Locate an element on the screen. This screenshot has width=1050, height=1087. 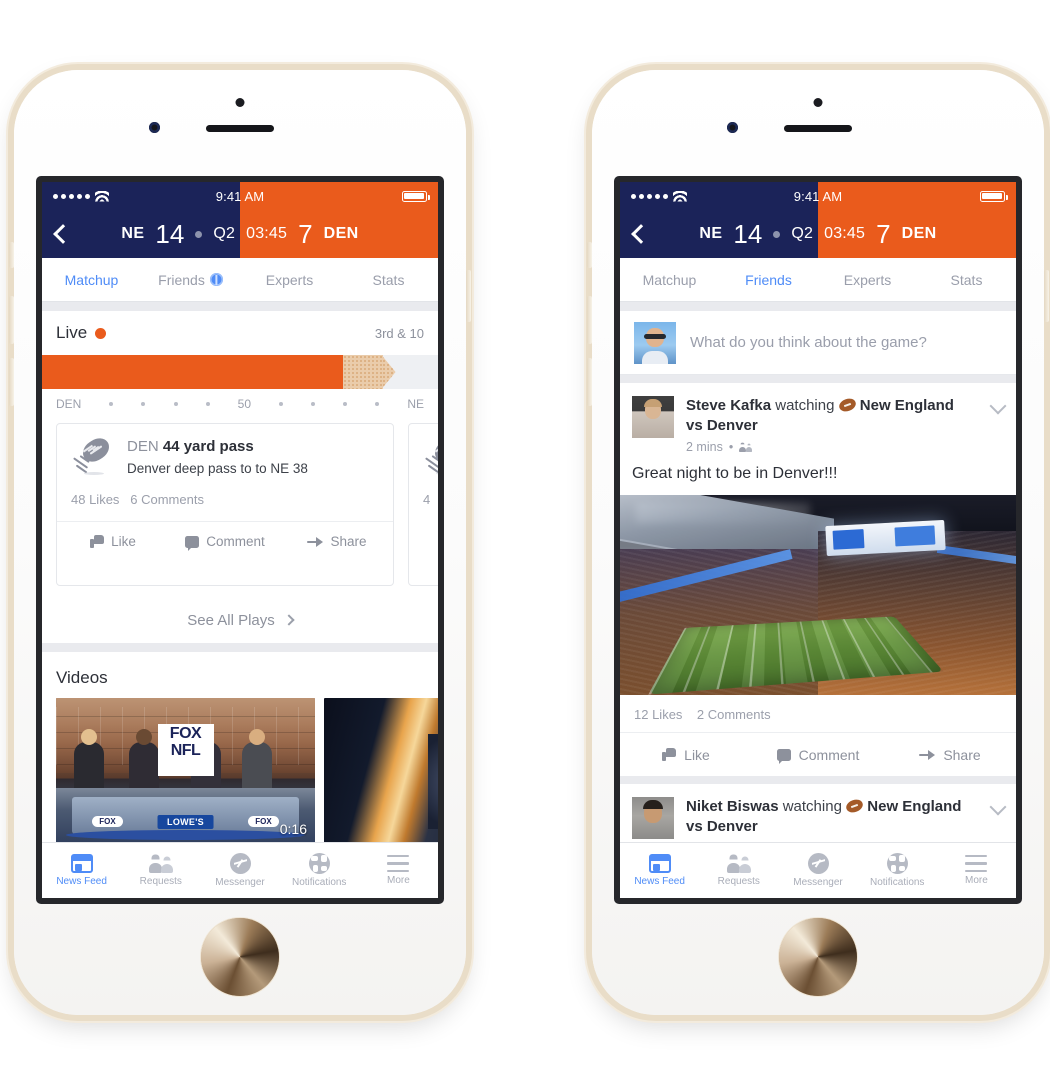
video-thumbnail: FOX NFL FOX LOWE'S FOX 0:16 is located at coordinates (185, 770).